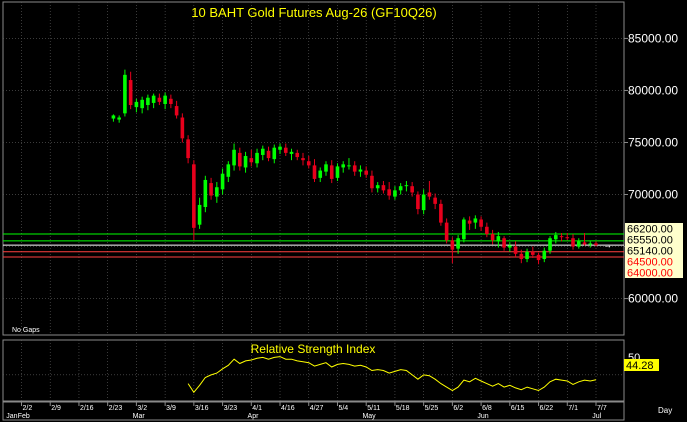 This screenshot has width=687, height=422. Describe the element at coordinates (653, 38) in the screenshot. I see `y-tick-label: 85000.00` at that location.